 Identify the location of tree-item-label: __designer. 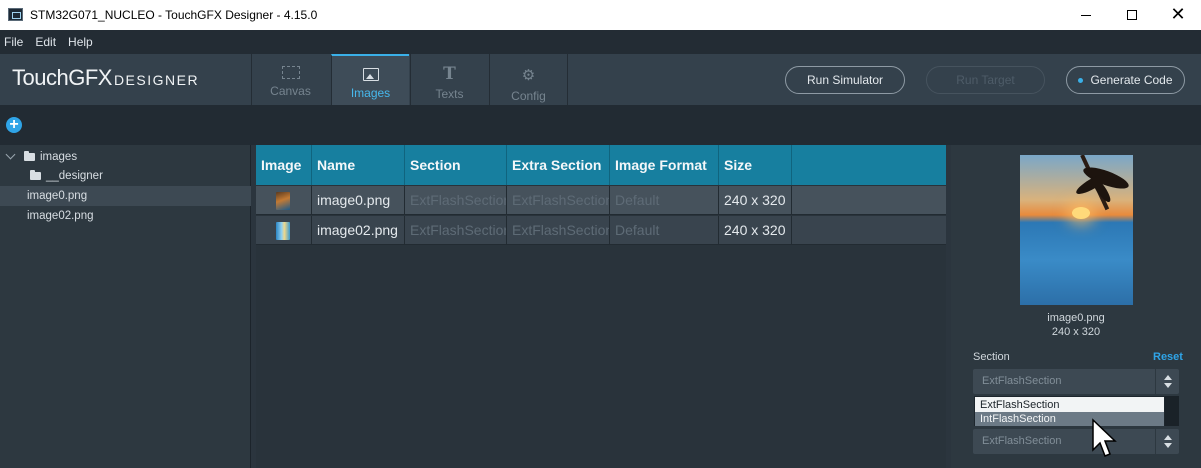
(74, 176).